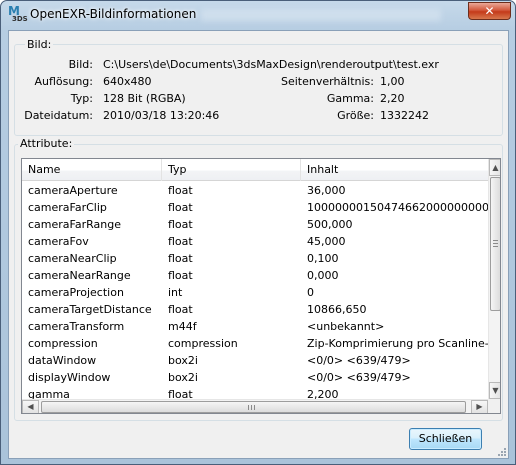  I want to click on list-row: cameraTransform m44f <unbekannt>, so click(255, 326).